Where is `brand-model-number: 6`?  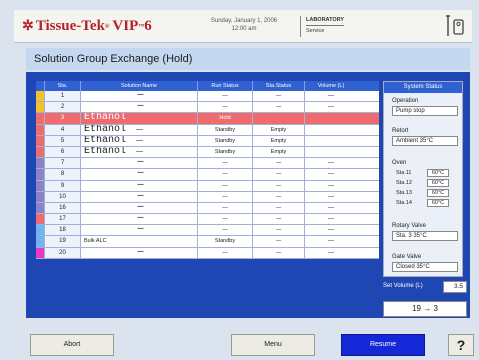
brand-model-number: 6 is located at coordinates (148, 26).